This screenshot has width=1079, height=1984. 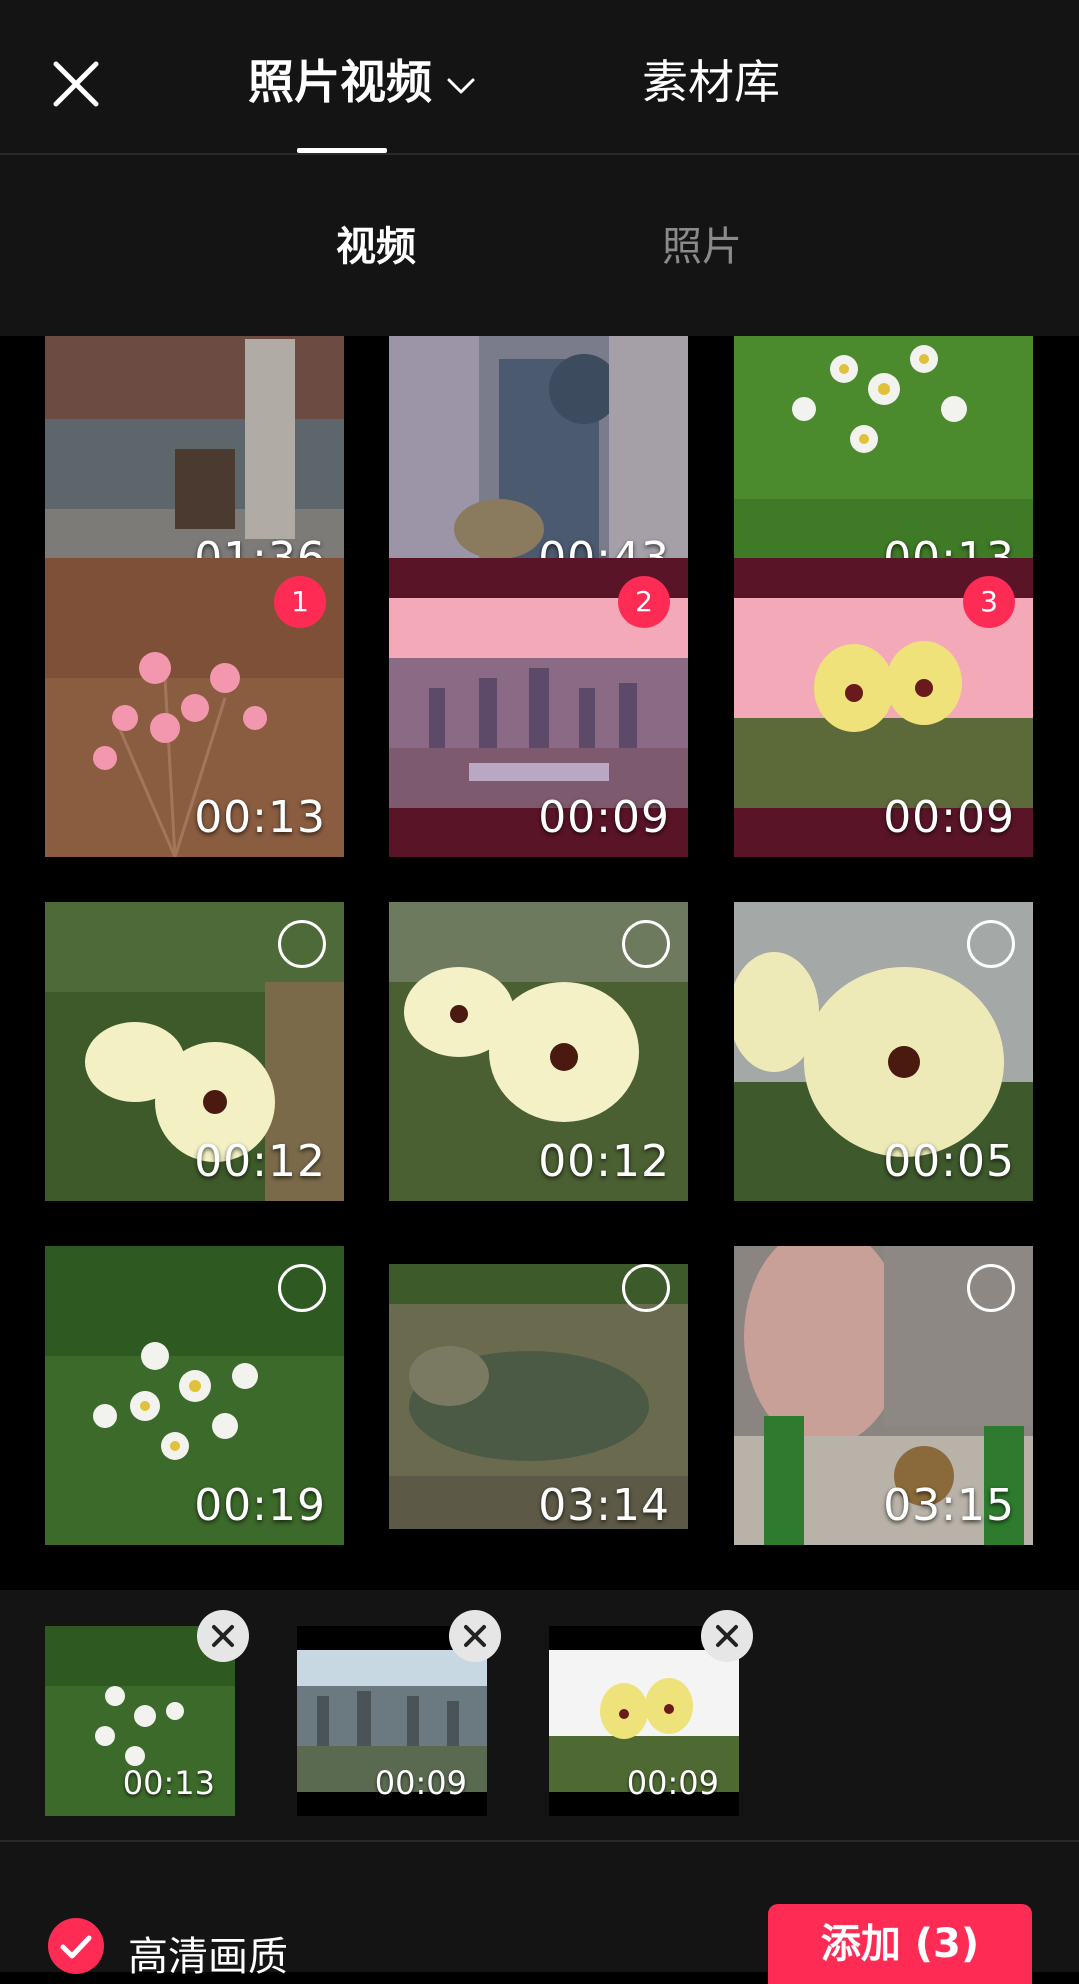 What do you see at coordinates (461, 85) in the screenshot?
I see `chevron-down-icon` at bounding box center [461, 85].